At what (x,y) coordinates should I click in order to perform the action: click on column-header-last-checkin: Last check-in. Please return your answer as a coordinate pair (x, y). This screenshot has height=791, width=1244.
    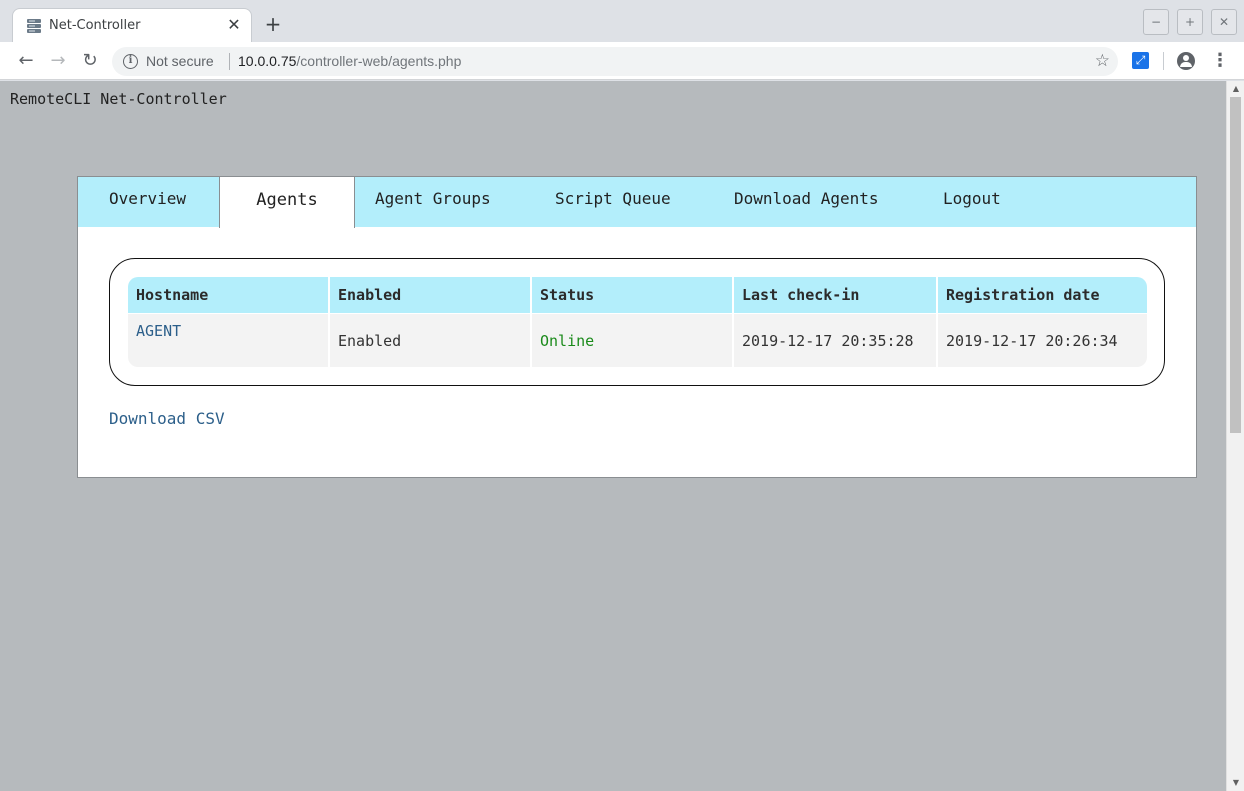
    Looking at the image, I should click on (836, 295).